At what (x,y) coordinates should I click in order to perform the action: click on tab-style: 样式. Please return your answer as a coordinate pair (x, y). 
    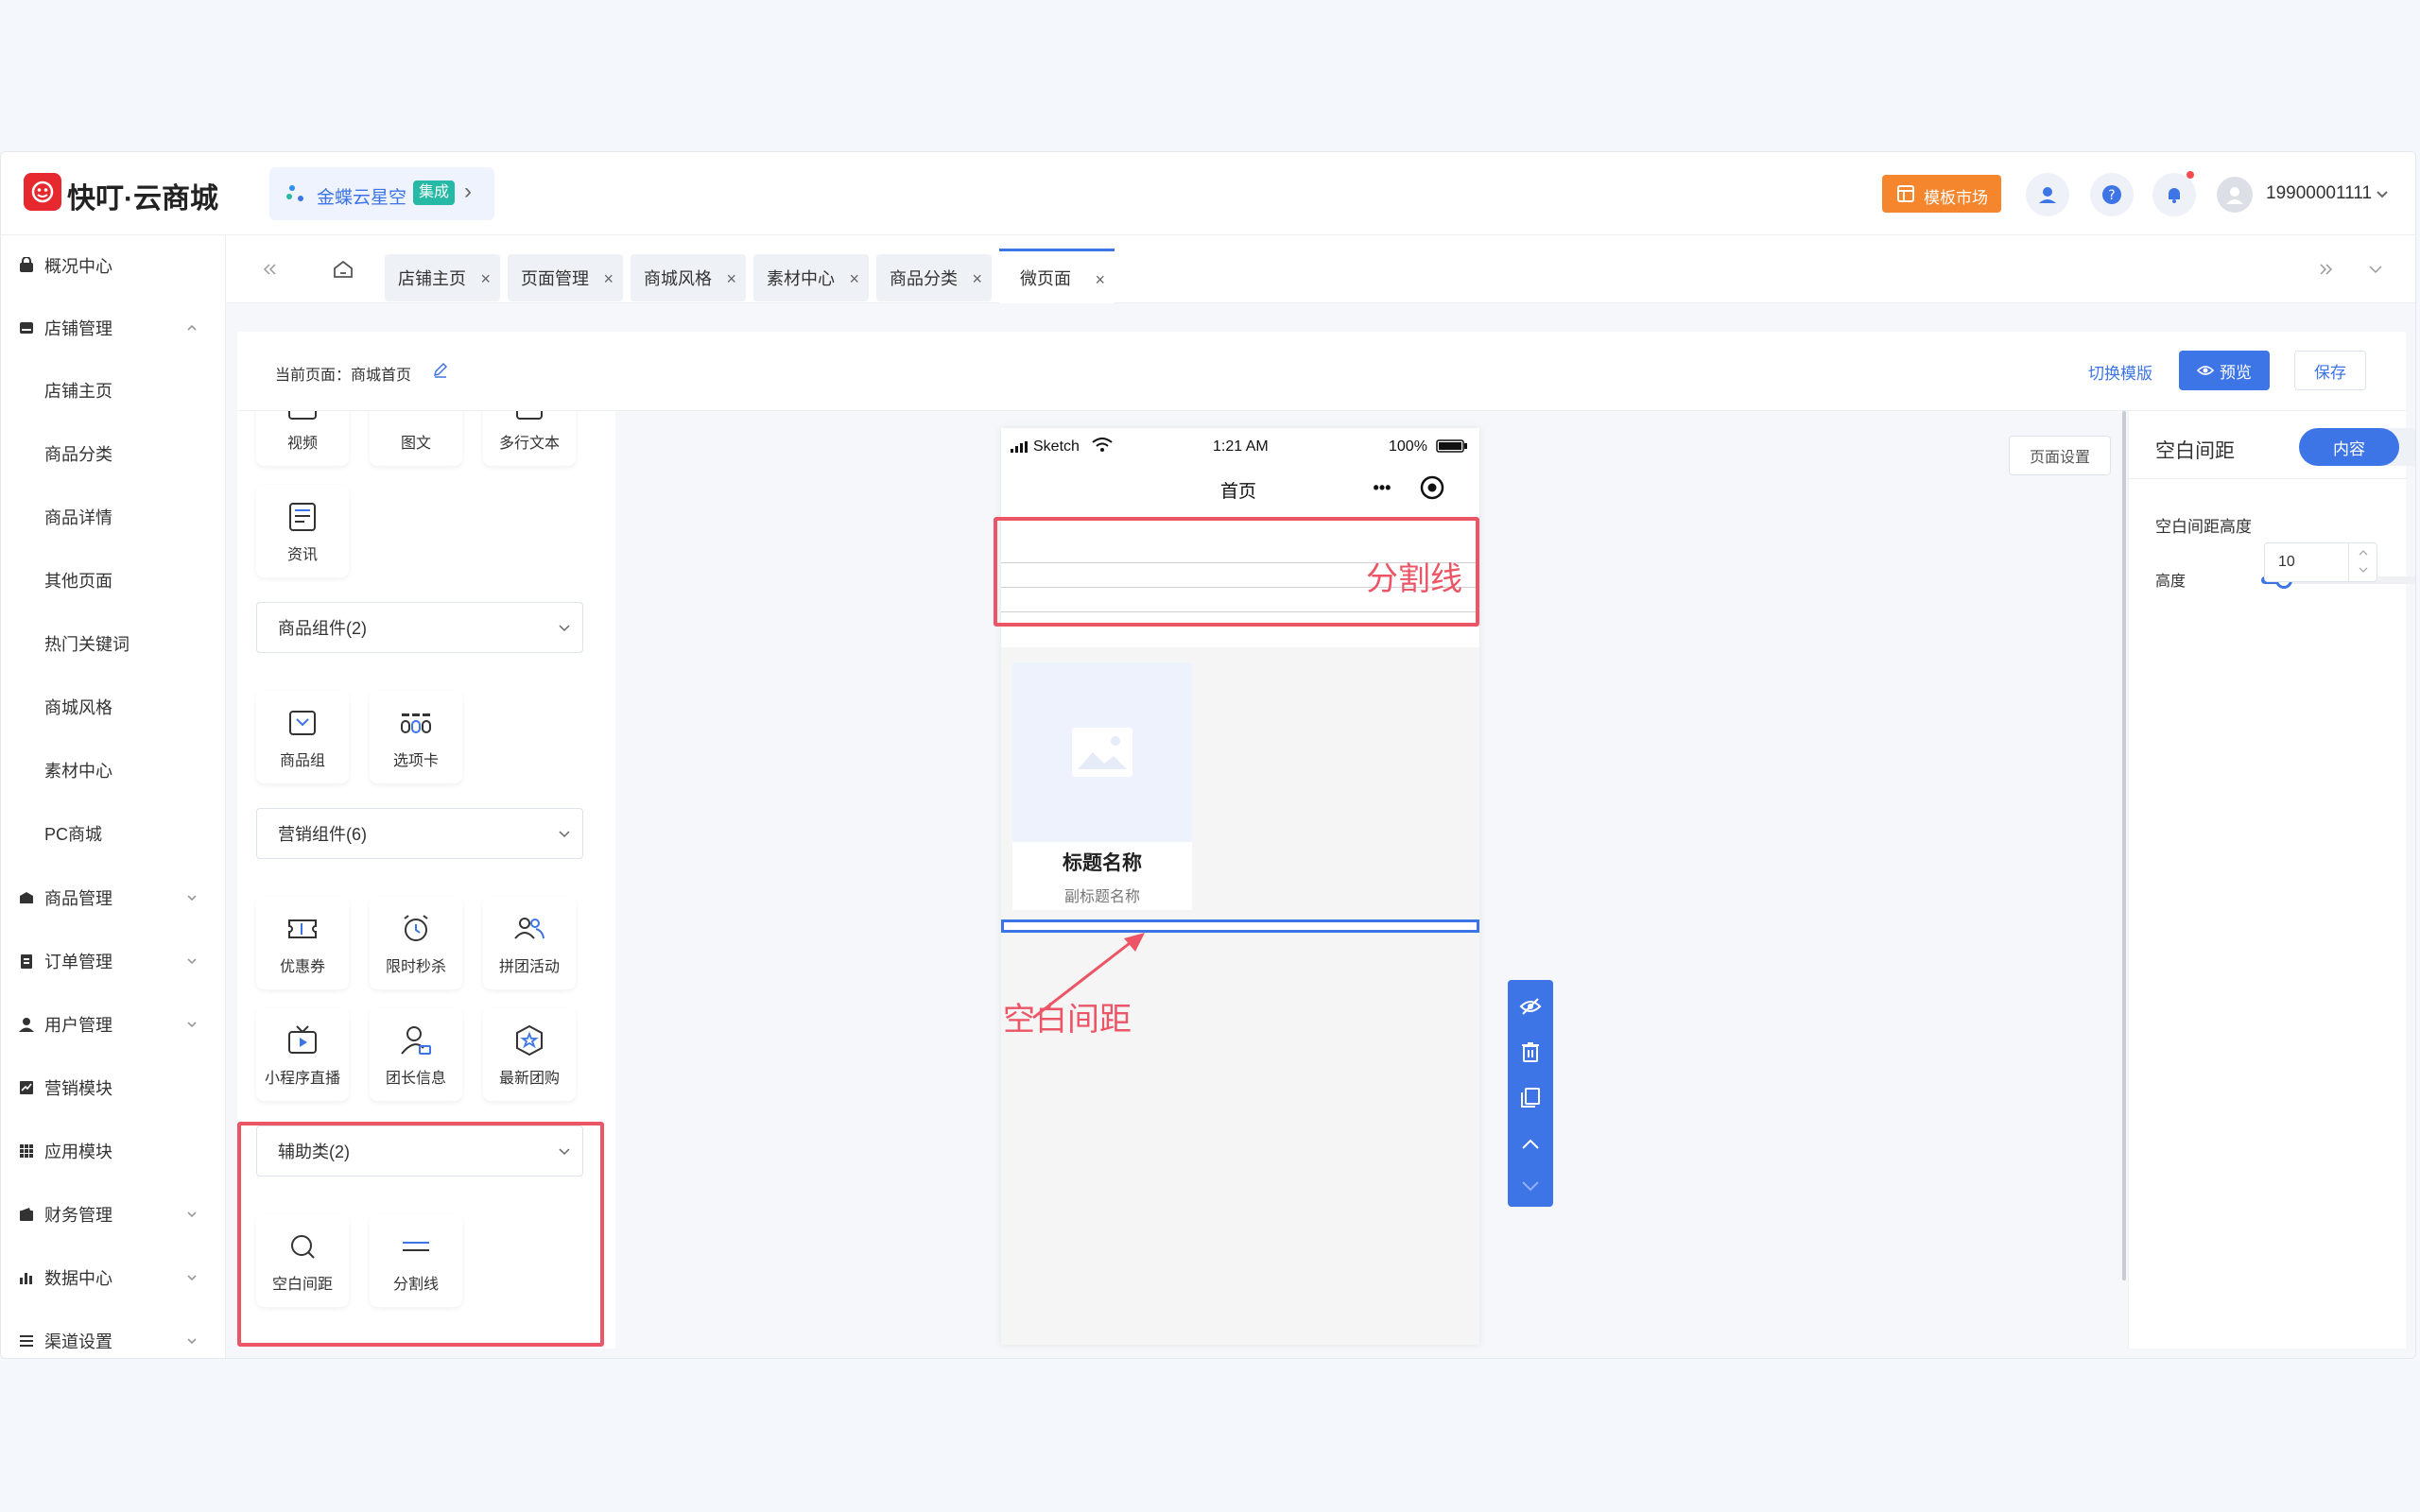
    Looking at the image, I should click on (2407, 447).